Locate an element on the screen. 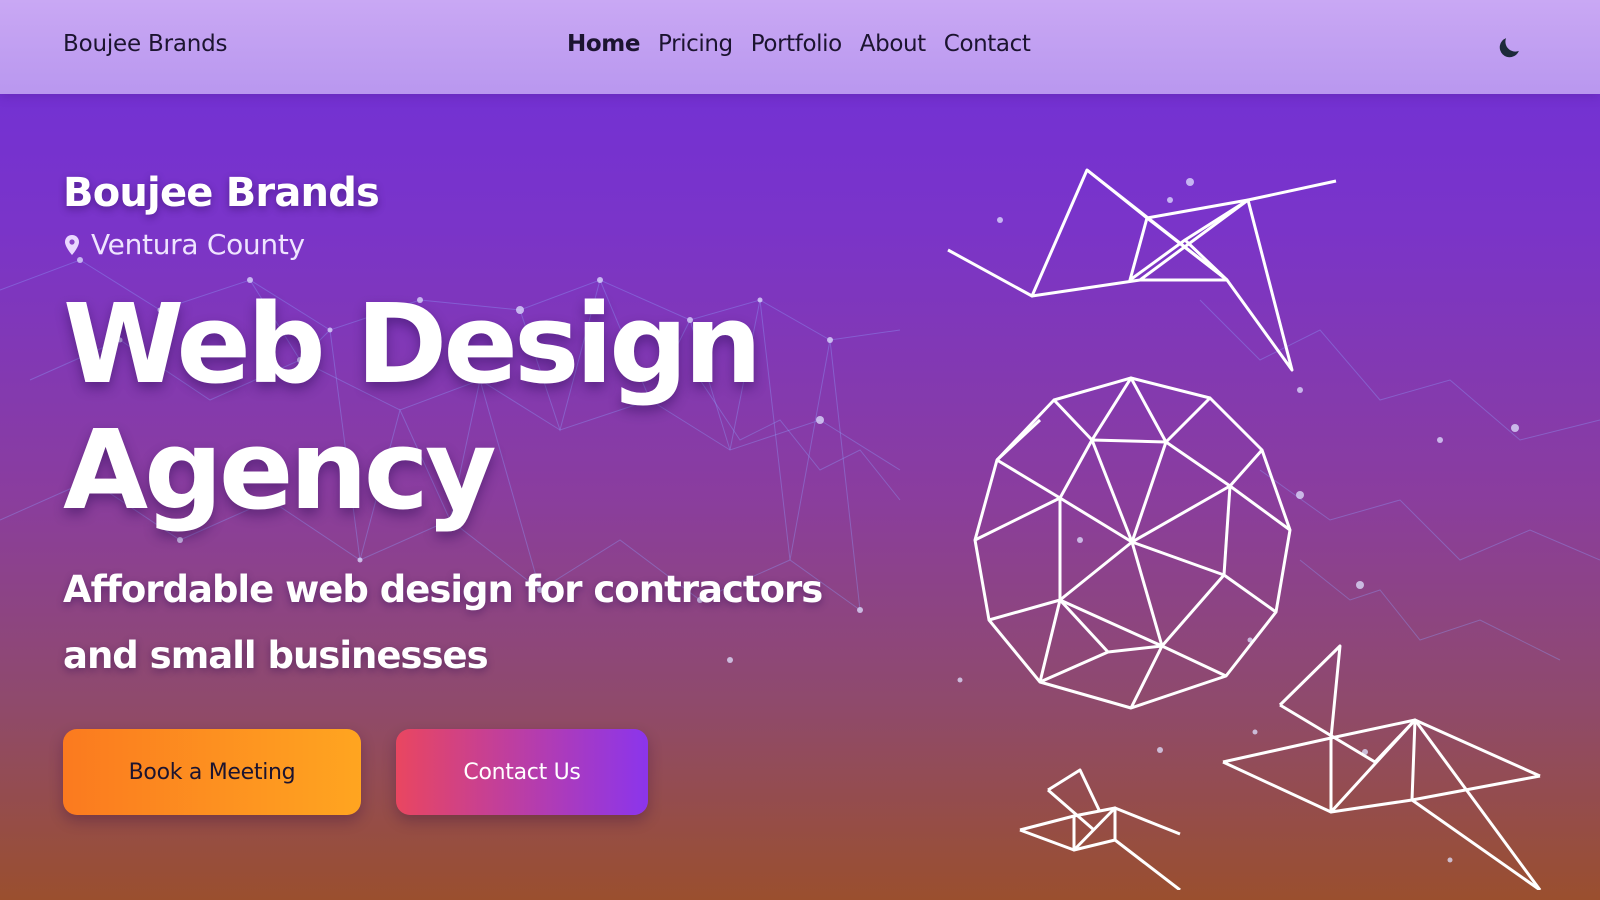  origami-bird-bottom-right-icon is located at coordinates (1382, 767).